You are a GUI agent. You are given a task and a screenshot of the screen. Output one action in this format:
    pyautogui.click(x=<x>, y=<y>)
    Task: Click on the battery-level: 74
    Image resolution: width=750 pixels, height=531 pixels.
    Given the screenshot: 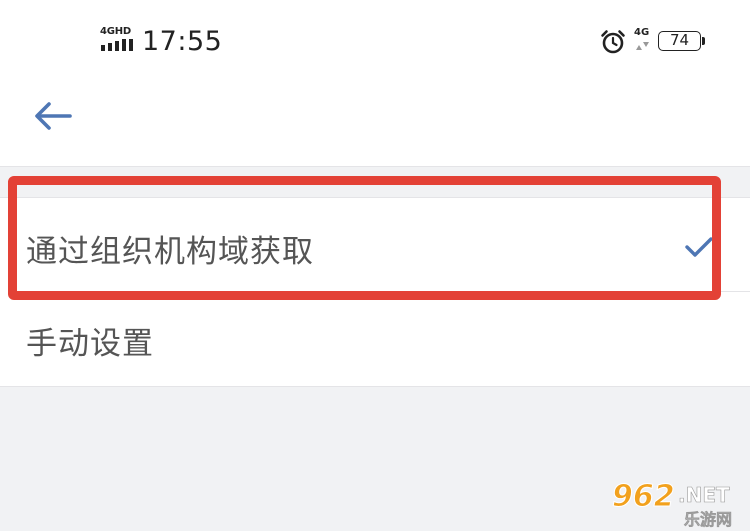 What is the action you would take?
    pyautogui.click(x=679, y=41)
    